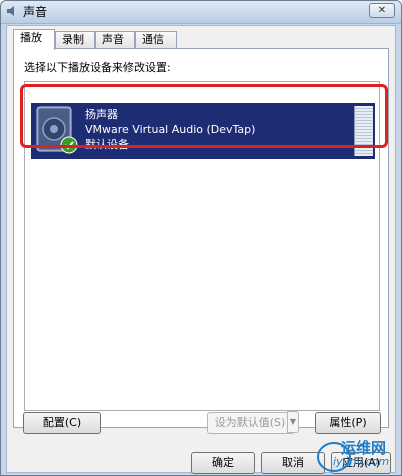 This screenshot has height=476, width=402. What do you see at coordinates (75, 40) in the screenshot?
I see `tab-recording: 录制` at bounding box center [75, 40].